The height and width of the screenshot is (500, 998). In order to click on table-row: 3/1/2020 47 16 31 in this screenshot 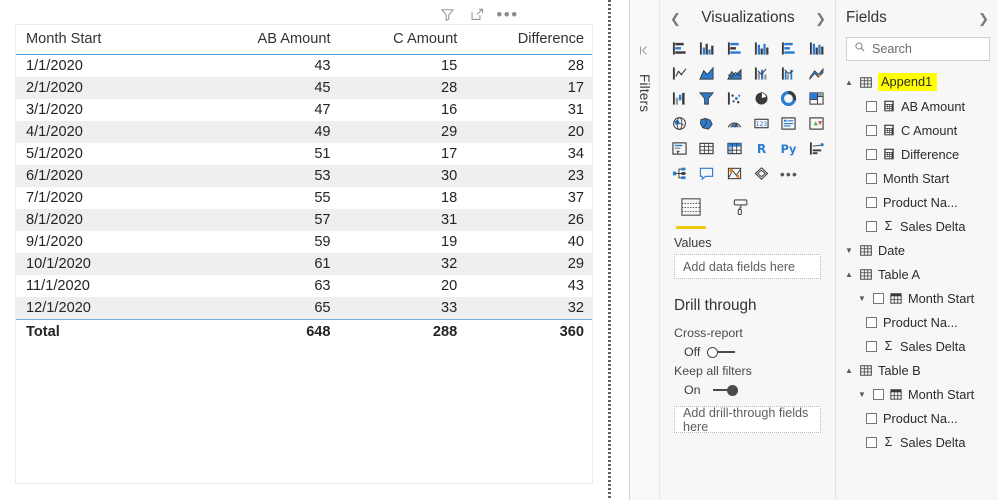, I will do `click(304, 110)`.